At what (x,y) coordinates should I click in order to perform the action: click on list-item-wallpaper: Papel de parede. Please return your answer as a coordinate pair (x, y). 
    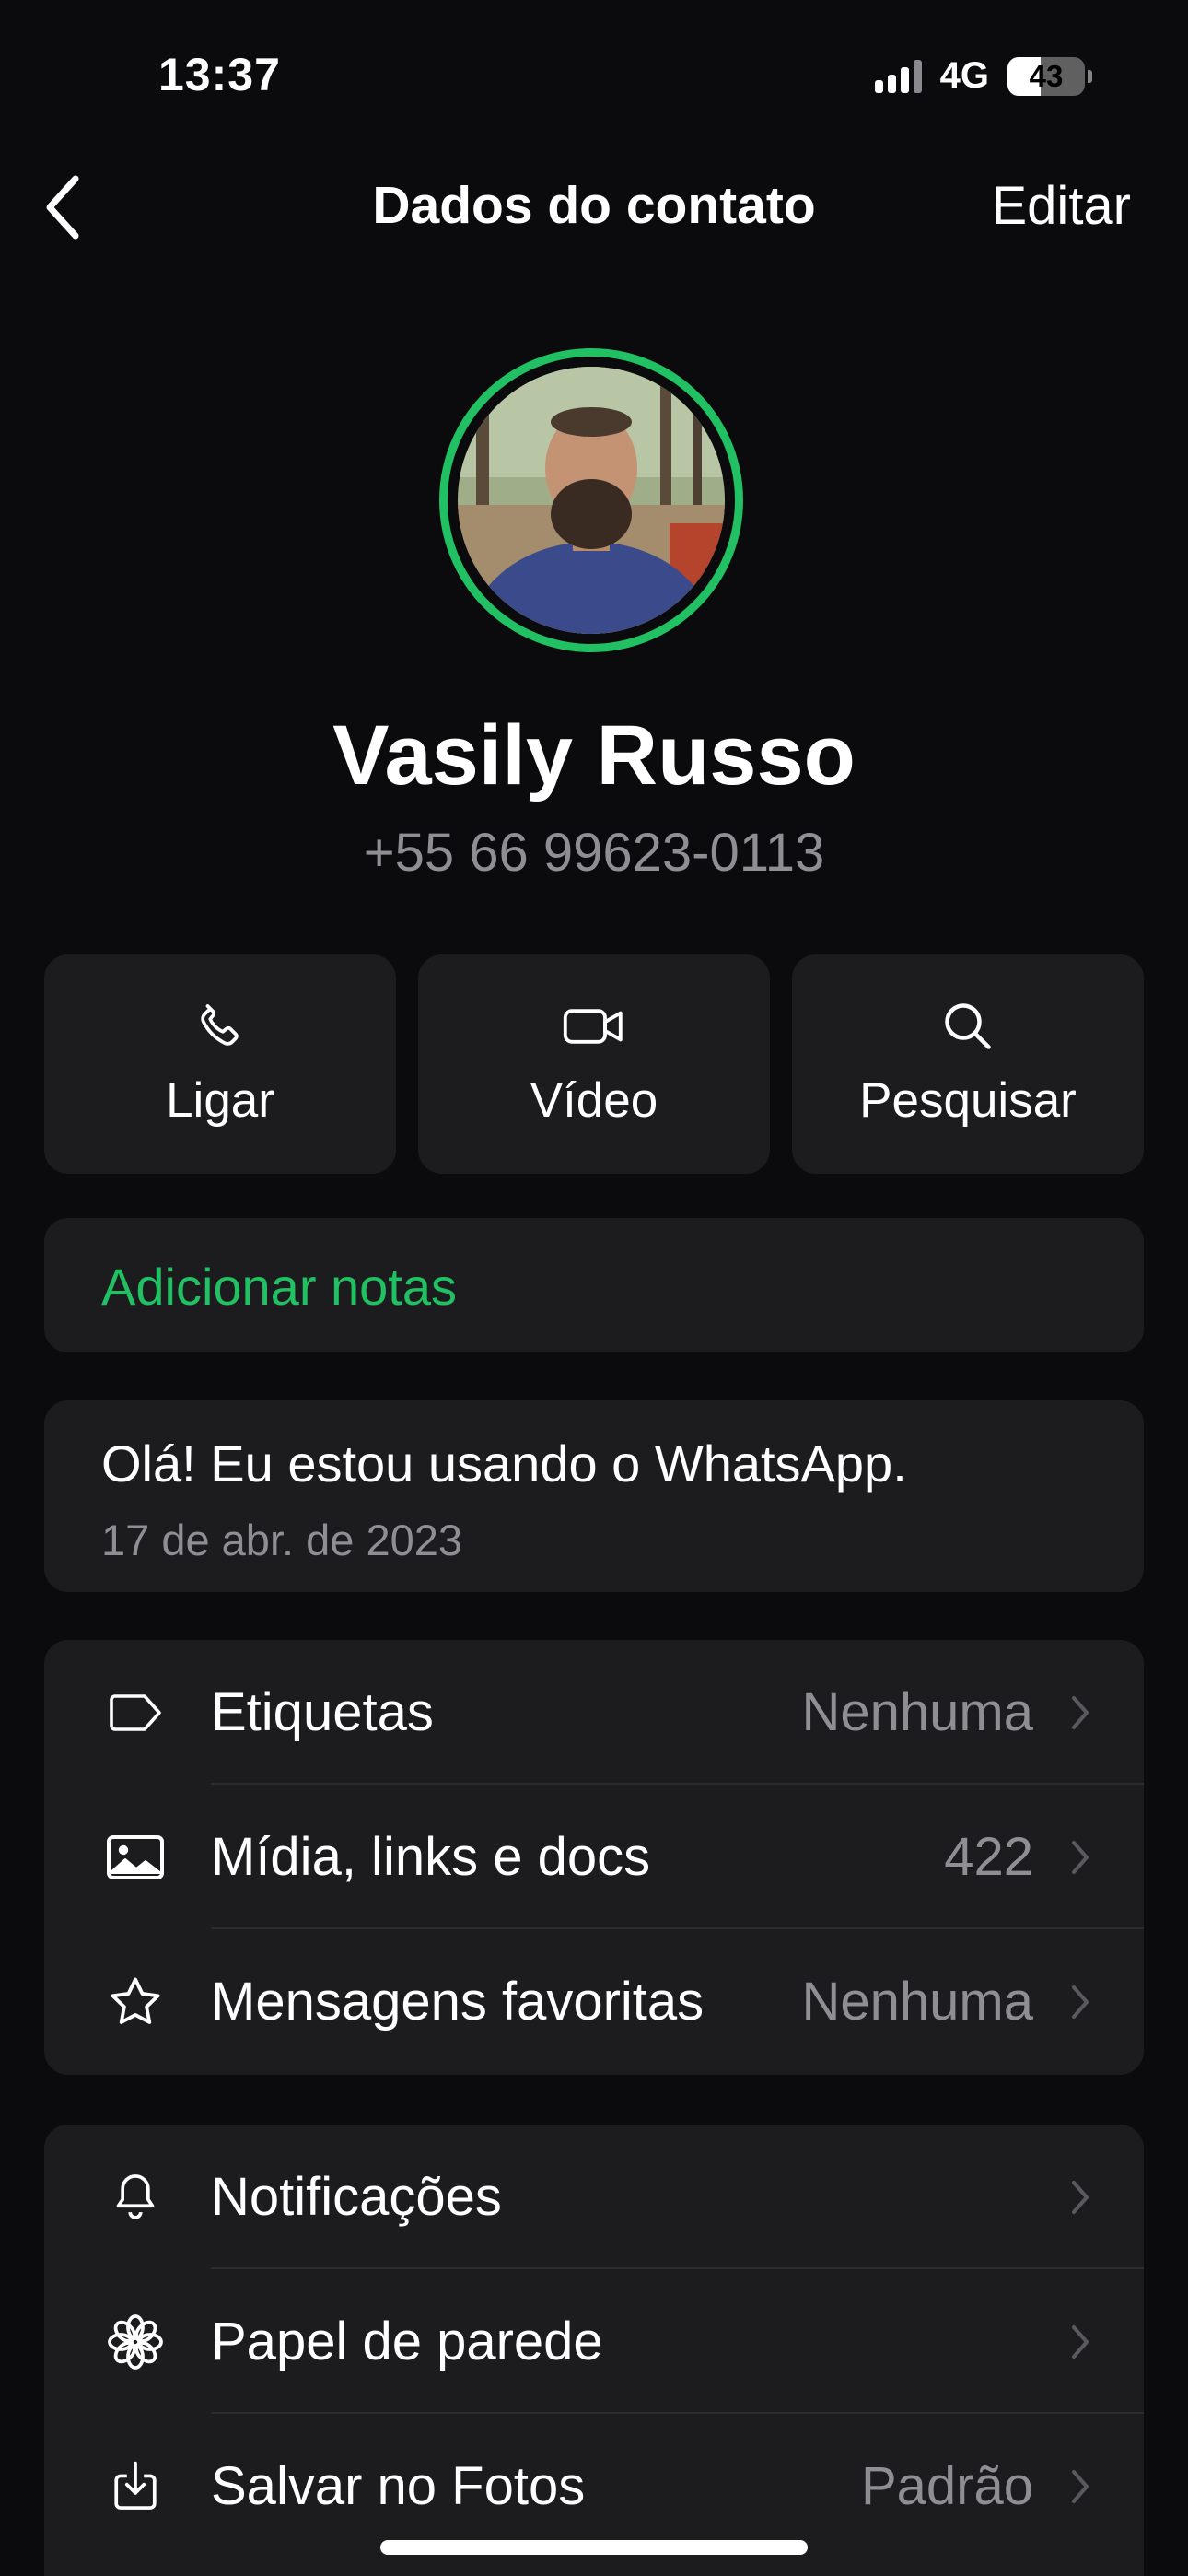
    Looking at the image, I should click on (594, 2341).